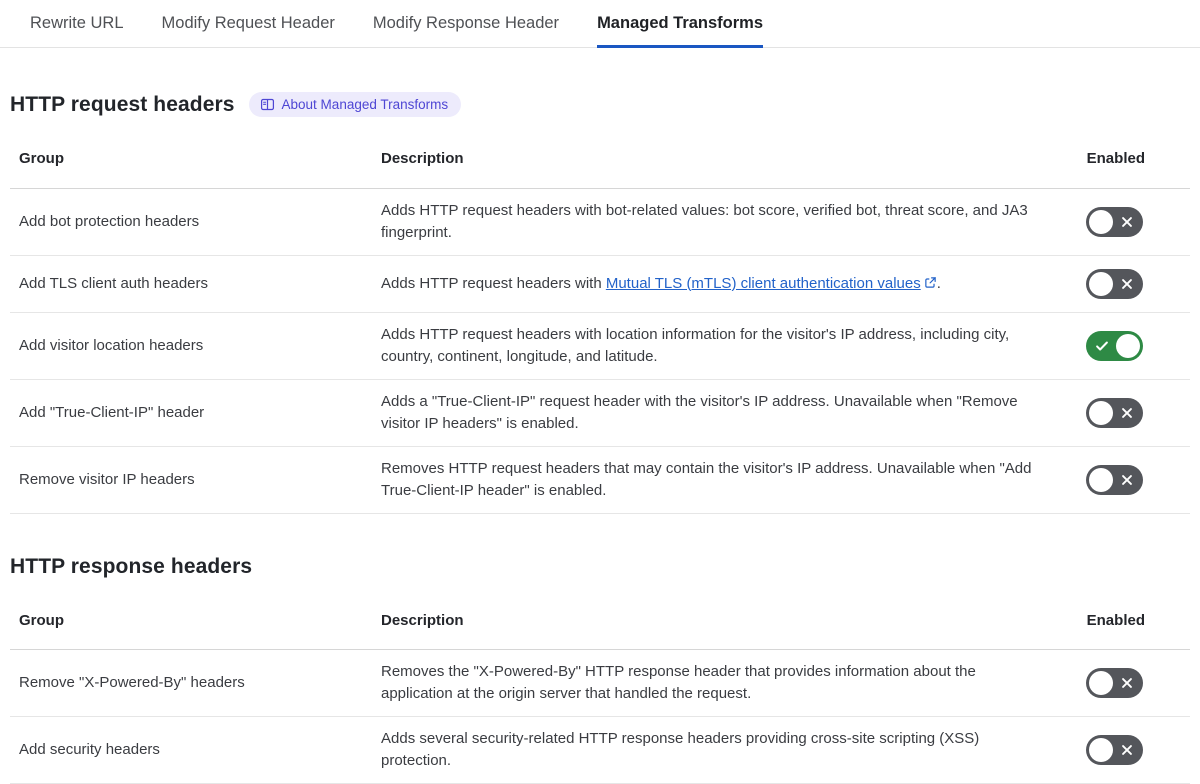 The width and height of the screenshot is (1200, 784). Describe the element at coordinates (131, 567) in the screenshot. I see `response-headers-title: HTTP response headers` at that location.